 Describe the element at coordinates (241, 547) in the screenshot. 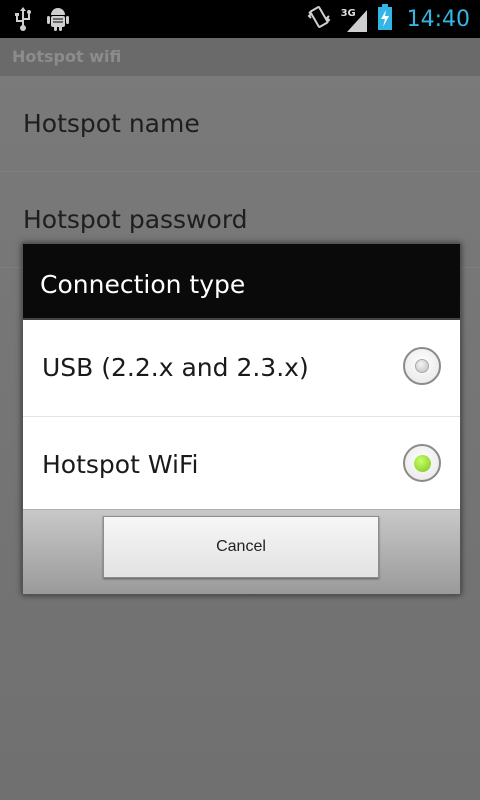

I see `cancel-button: Cancel` at that location.